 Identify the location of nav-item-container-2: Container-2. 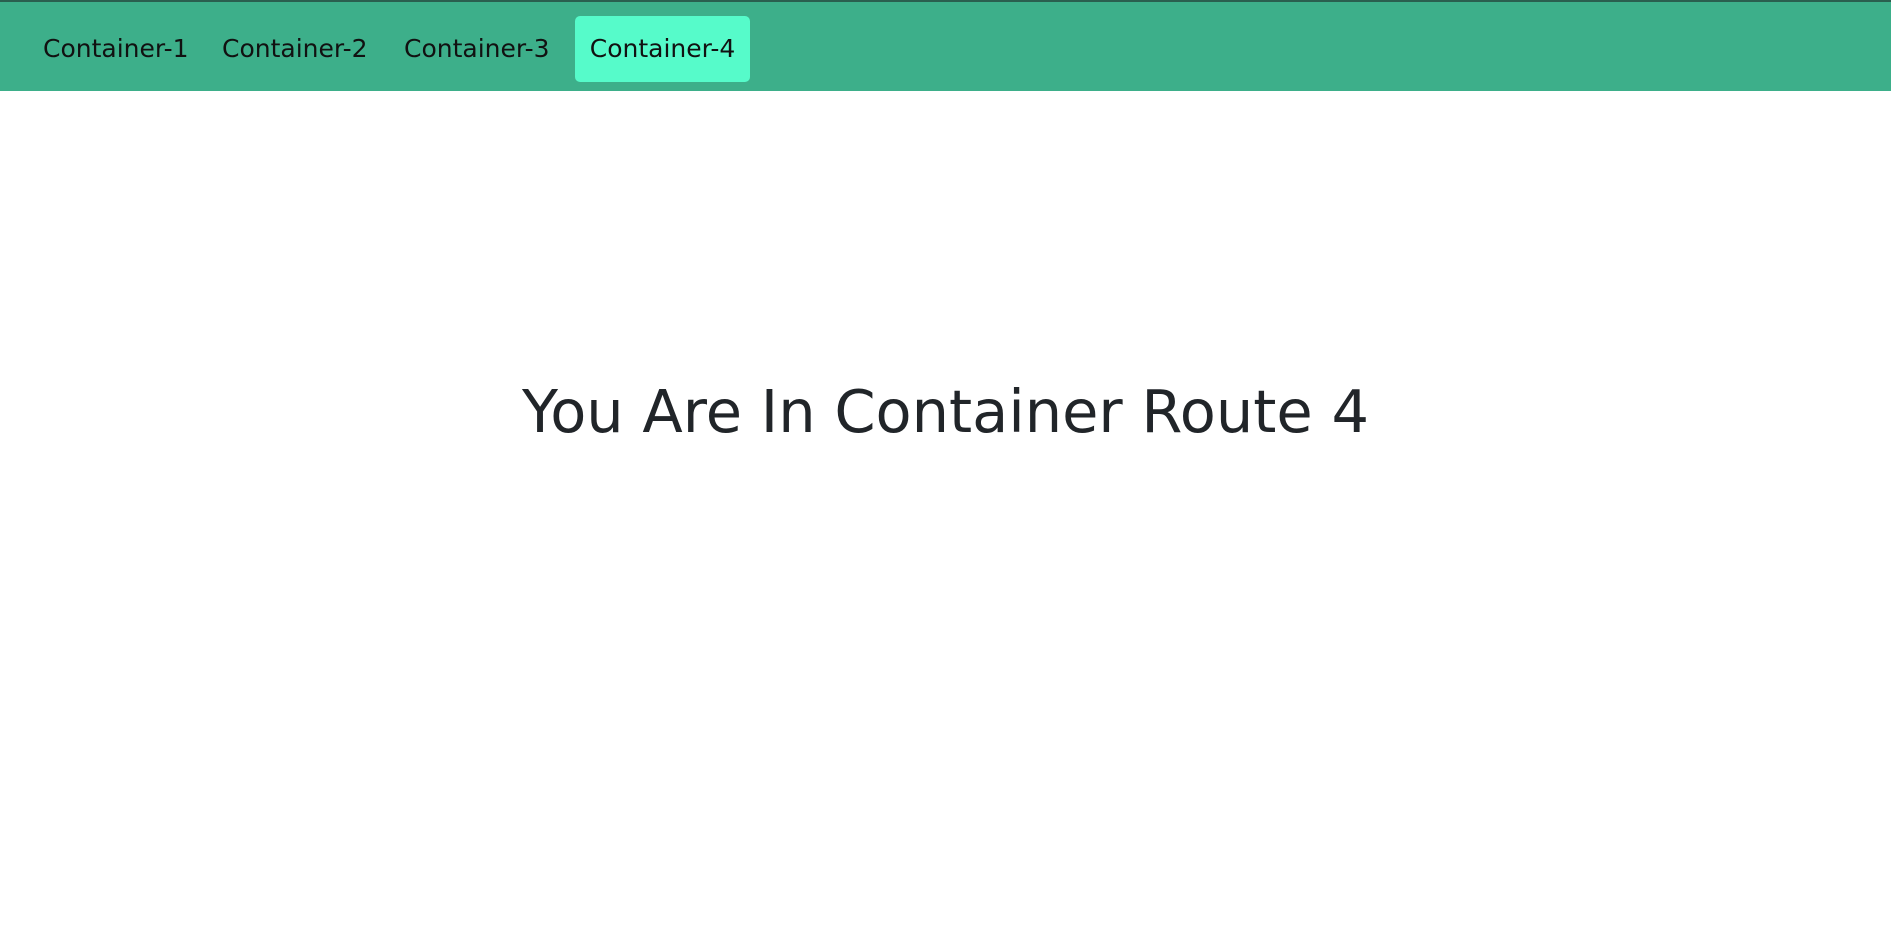
(295, 49).